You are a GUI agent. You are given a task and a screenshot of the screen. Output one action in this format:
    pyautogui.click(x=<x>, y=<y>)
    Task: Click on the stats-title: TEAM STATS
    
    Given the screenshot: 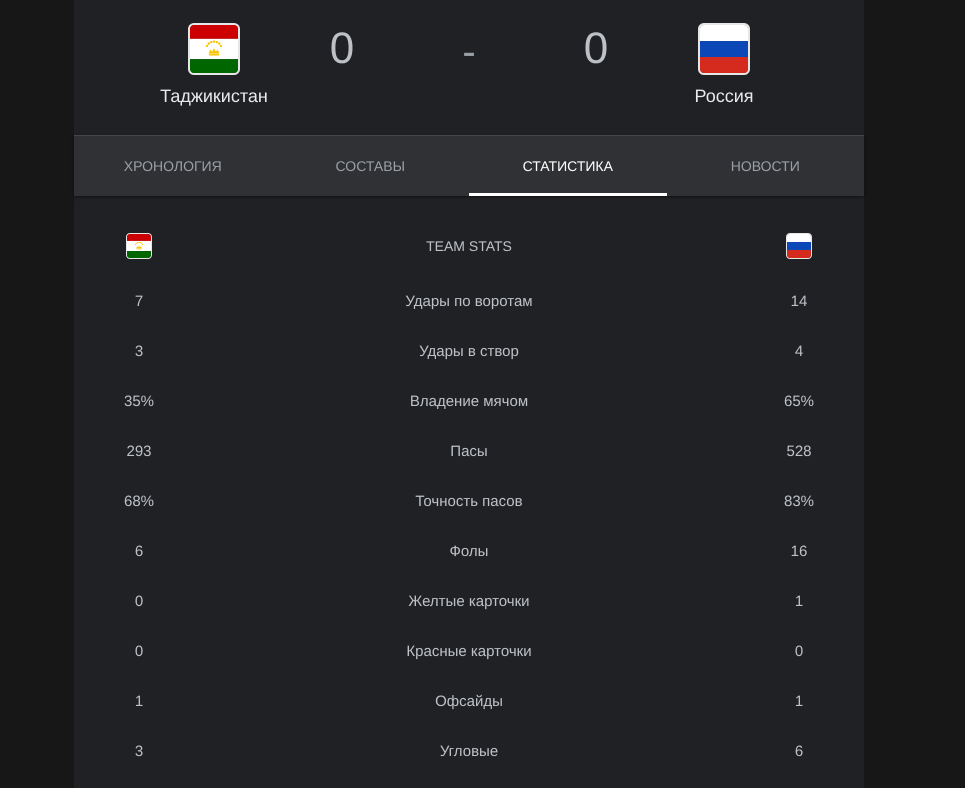 What is the action you would take?
    pyautogui.click(x=469, y=246)
    